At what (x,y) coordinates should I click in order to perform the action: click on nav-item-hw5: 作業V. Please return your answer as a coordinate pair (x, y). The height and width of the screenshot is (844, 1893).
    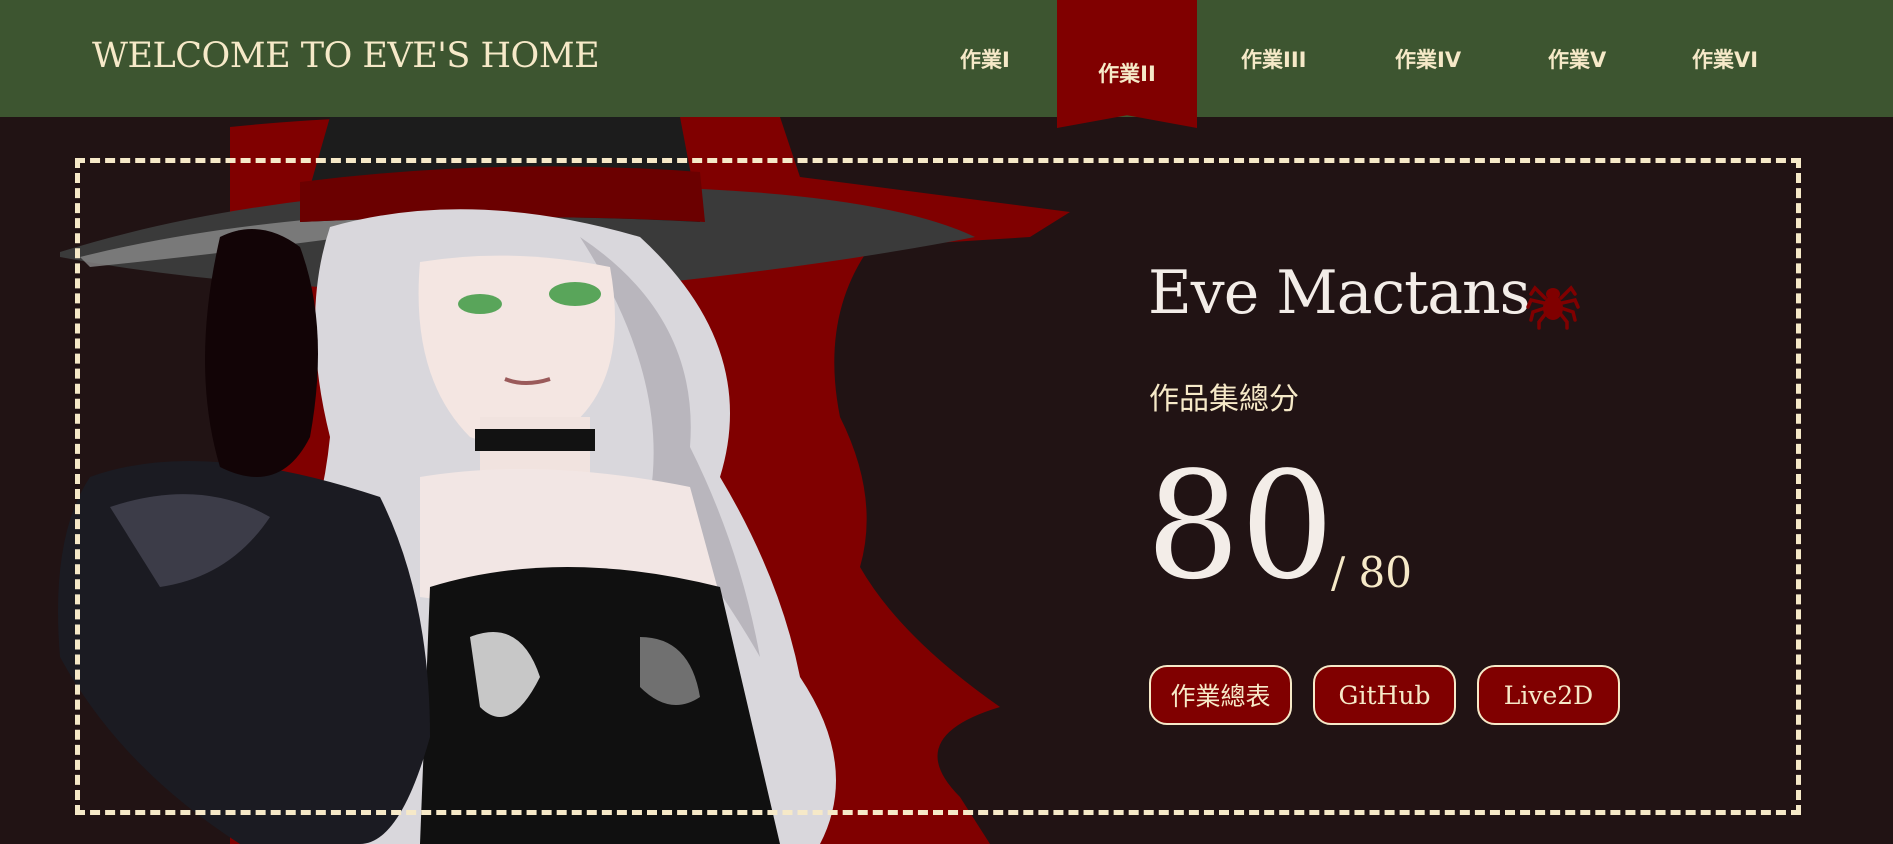
    Looking at the image, I should click on (1577, 59).